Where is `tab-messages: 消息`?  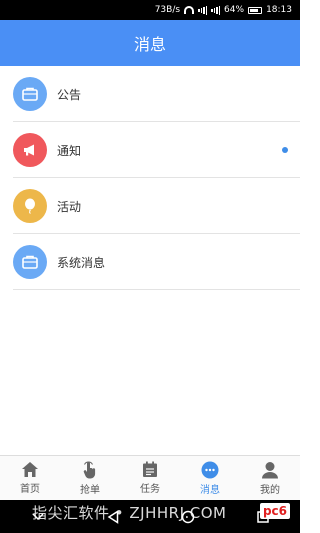 tab-messages: 消息 is located at coordinates (210, 478).